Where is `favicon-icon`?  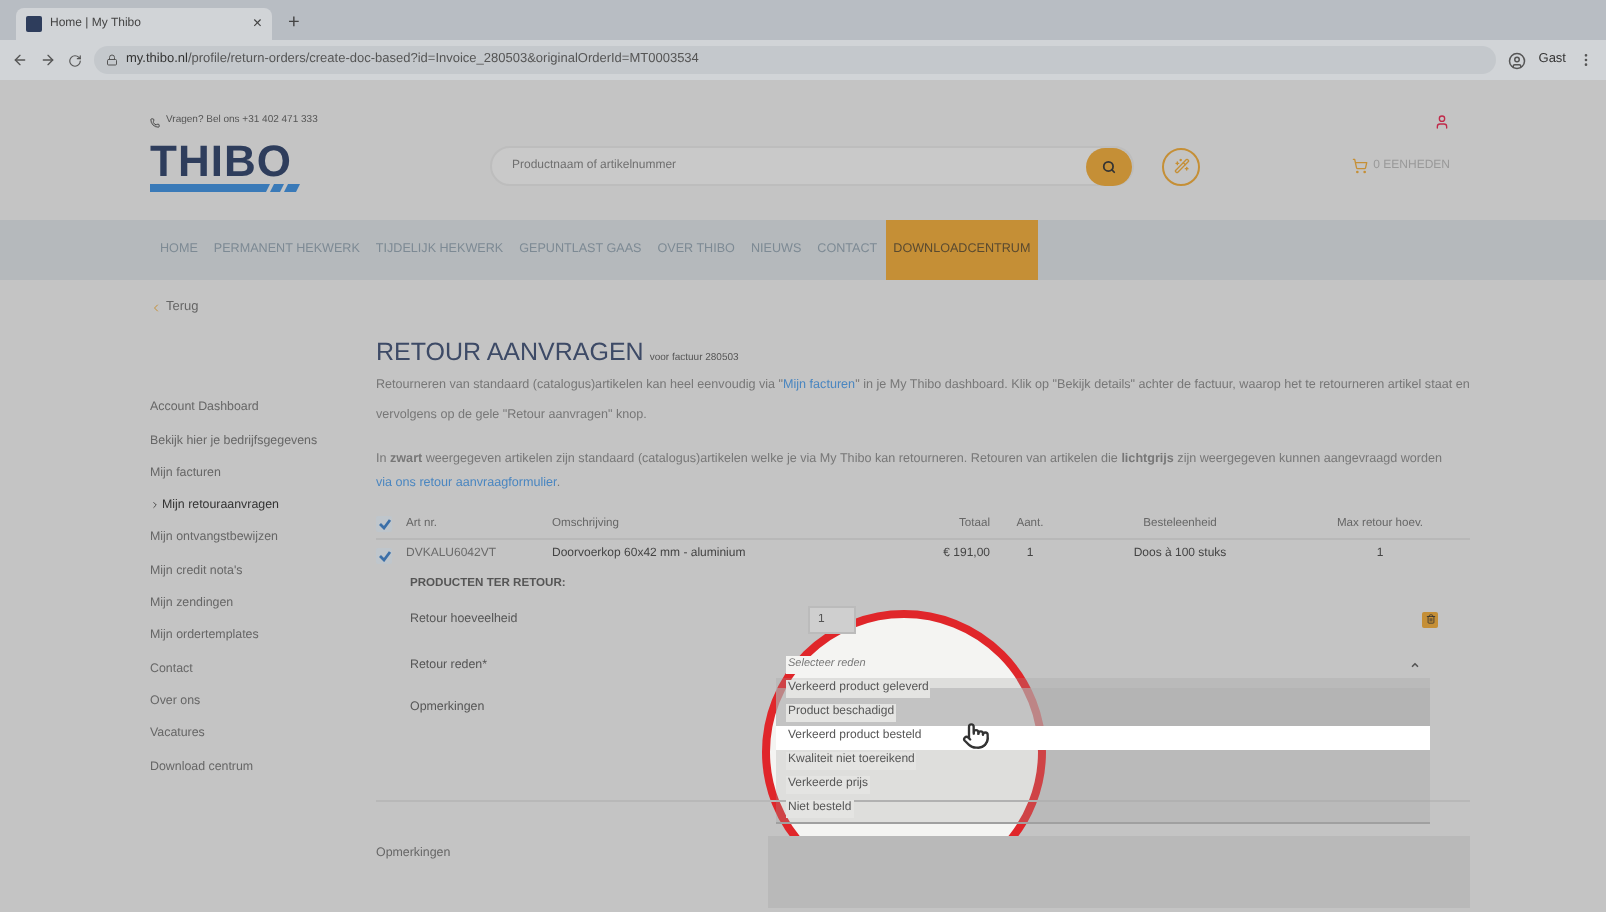
favicon-icon is located at coordinates (34, 24).